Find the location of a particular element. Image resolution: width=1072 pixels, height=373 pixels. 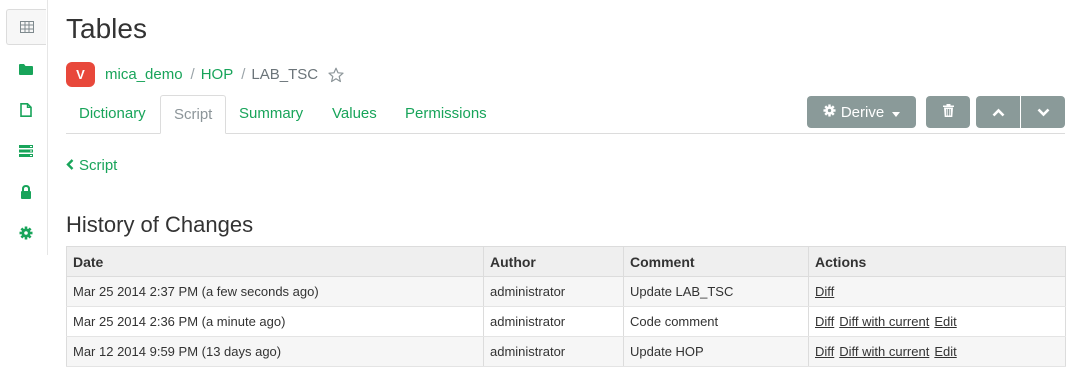

table-icon is located at coordinates (26, 27).